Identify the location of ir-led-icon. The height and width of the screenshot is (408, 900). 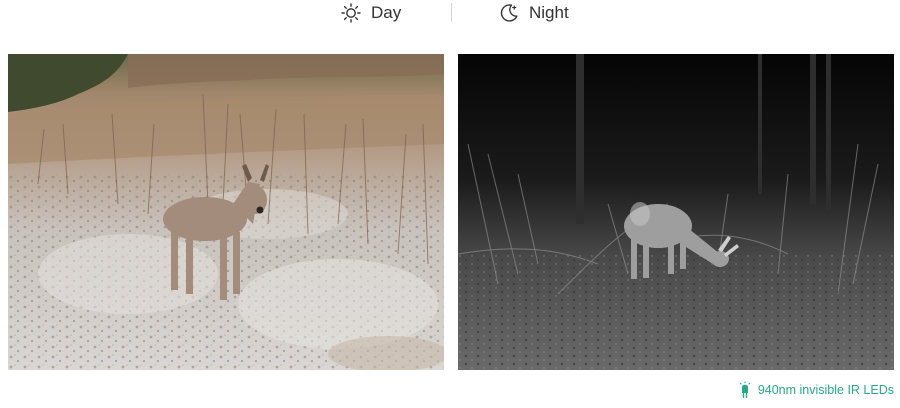
(745, 389).